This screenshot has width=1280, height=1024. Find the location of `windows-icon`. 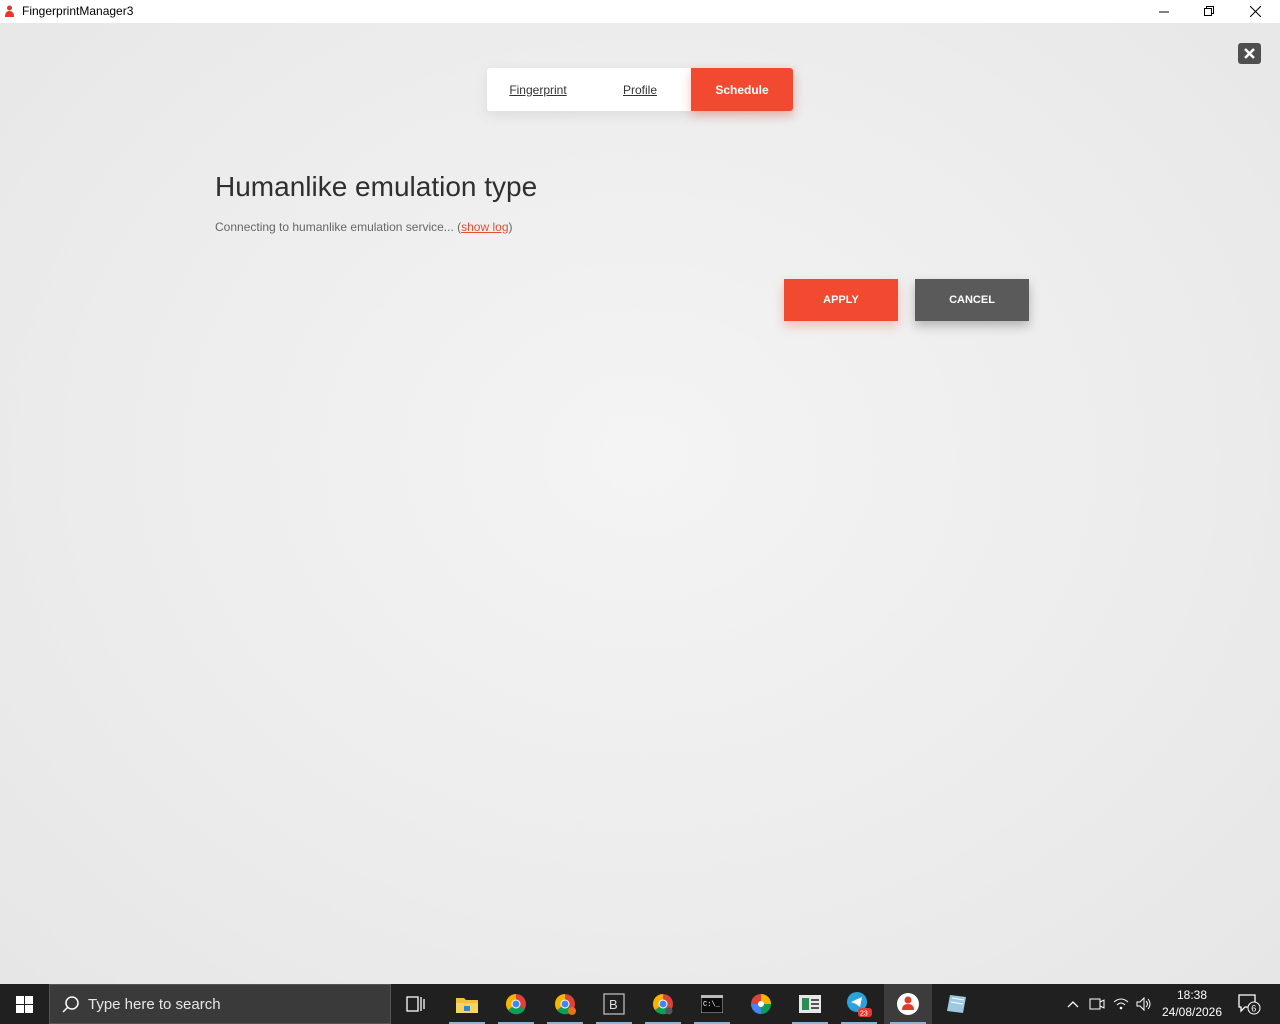

windows-icon is located at coordinates (24, 1004).